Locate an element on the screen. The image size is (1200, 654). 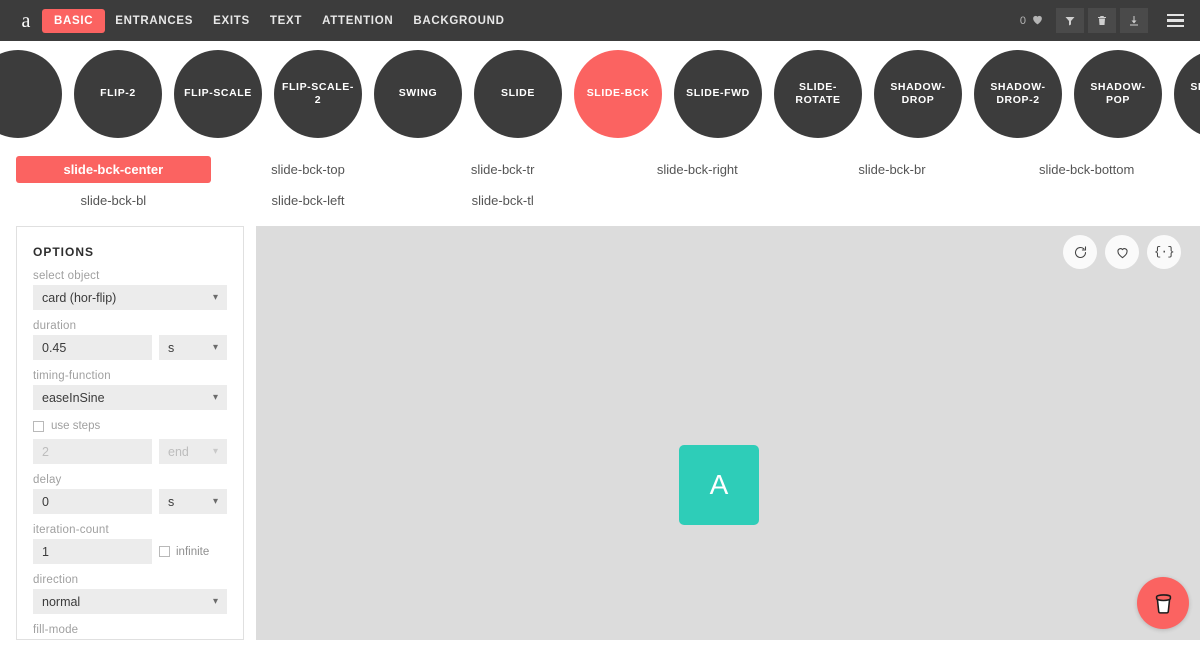
carousel-item-label: SHADOW-DROP-2 is located at coordinates (1018, 93).